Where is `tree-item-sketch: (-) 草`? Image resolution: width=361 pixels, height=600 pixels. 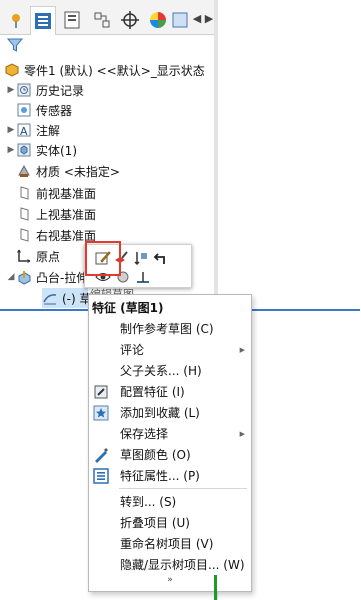 tree-item-sketch: (-) 草 is located at coordinates (67, 298).